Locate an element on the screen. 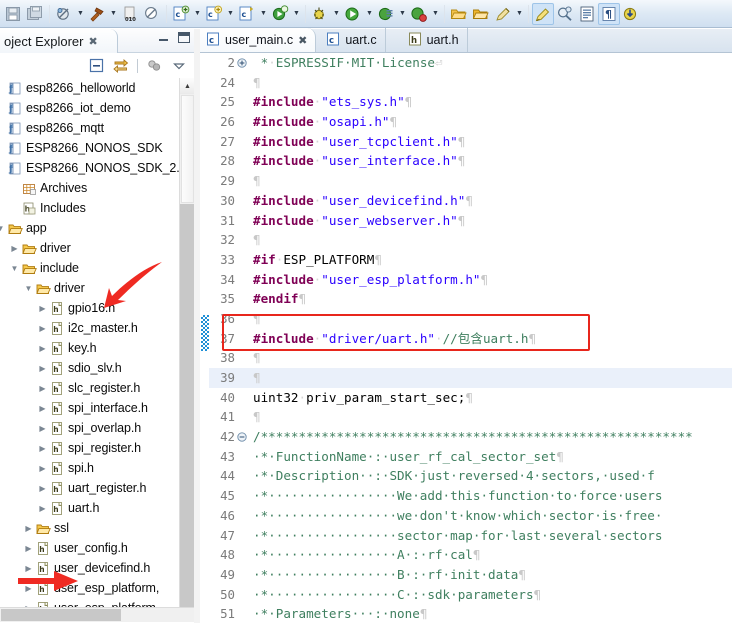 This screenshot has height=623, width=732. code-line: 50 ·*·················C·:·sdk·parameters¶ is located at coordinates (470, 595).